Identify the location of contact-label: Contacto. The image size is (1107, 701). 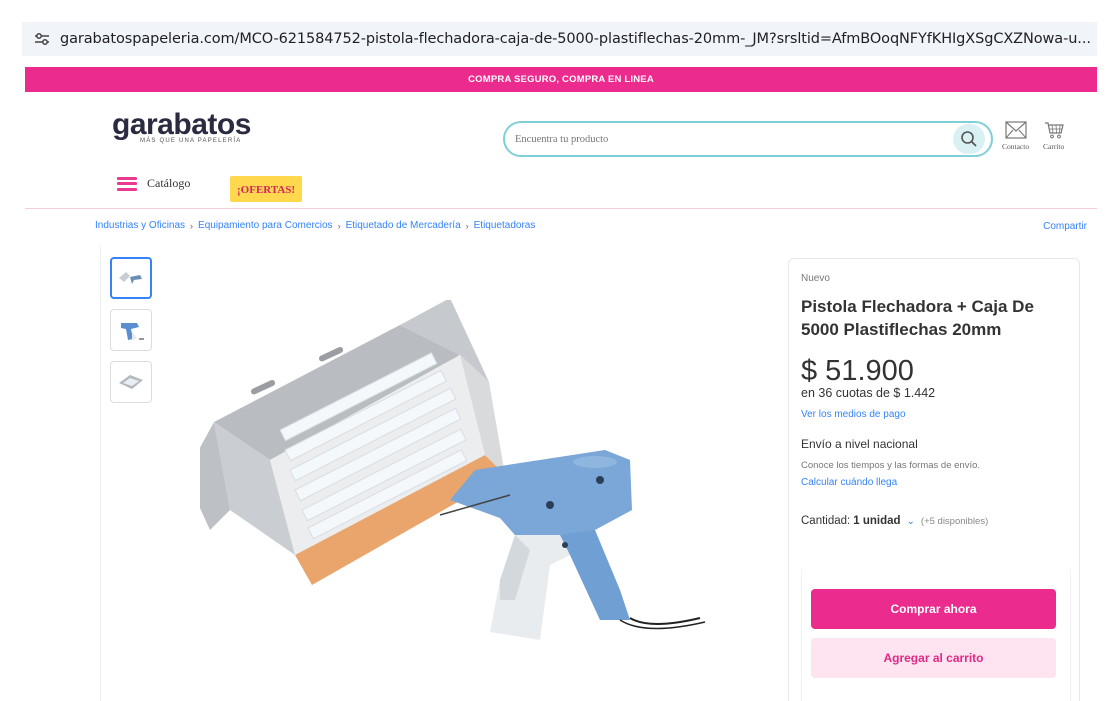
(1016, 146).